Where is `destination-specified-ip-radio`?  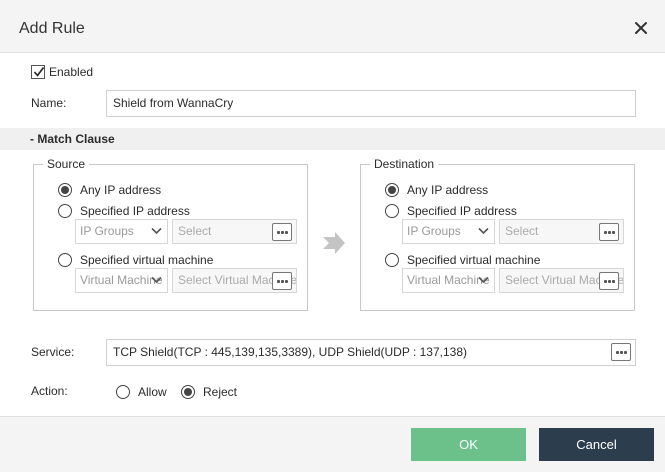
destination-specified-ip-radio is located at coordinates (392, 211).